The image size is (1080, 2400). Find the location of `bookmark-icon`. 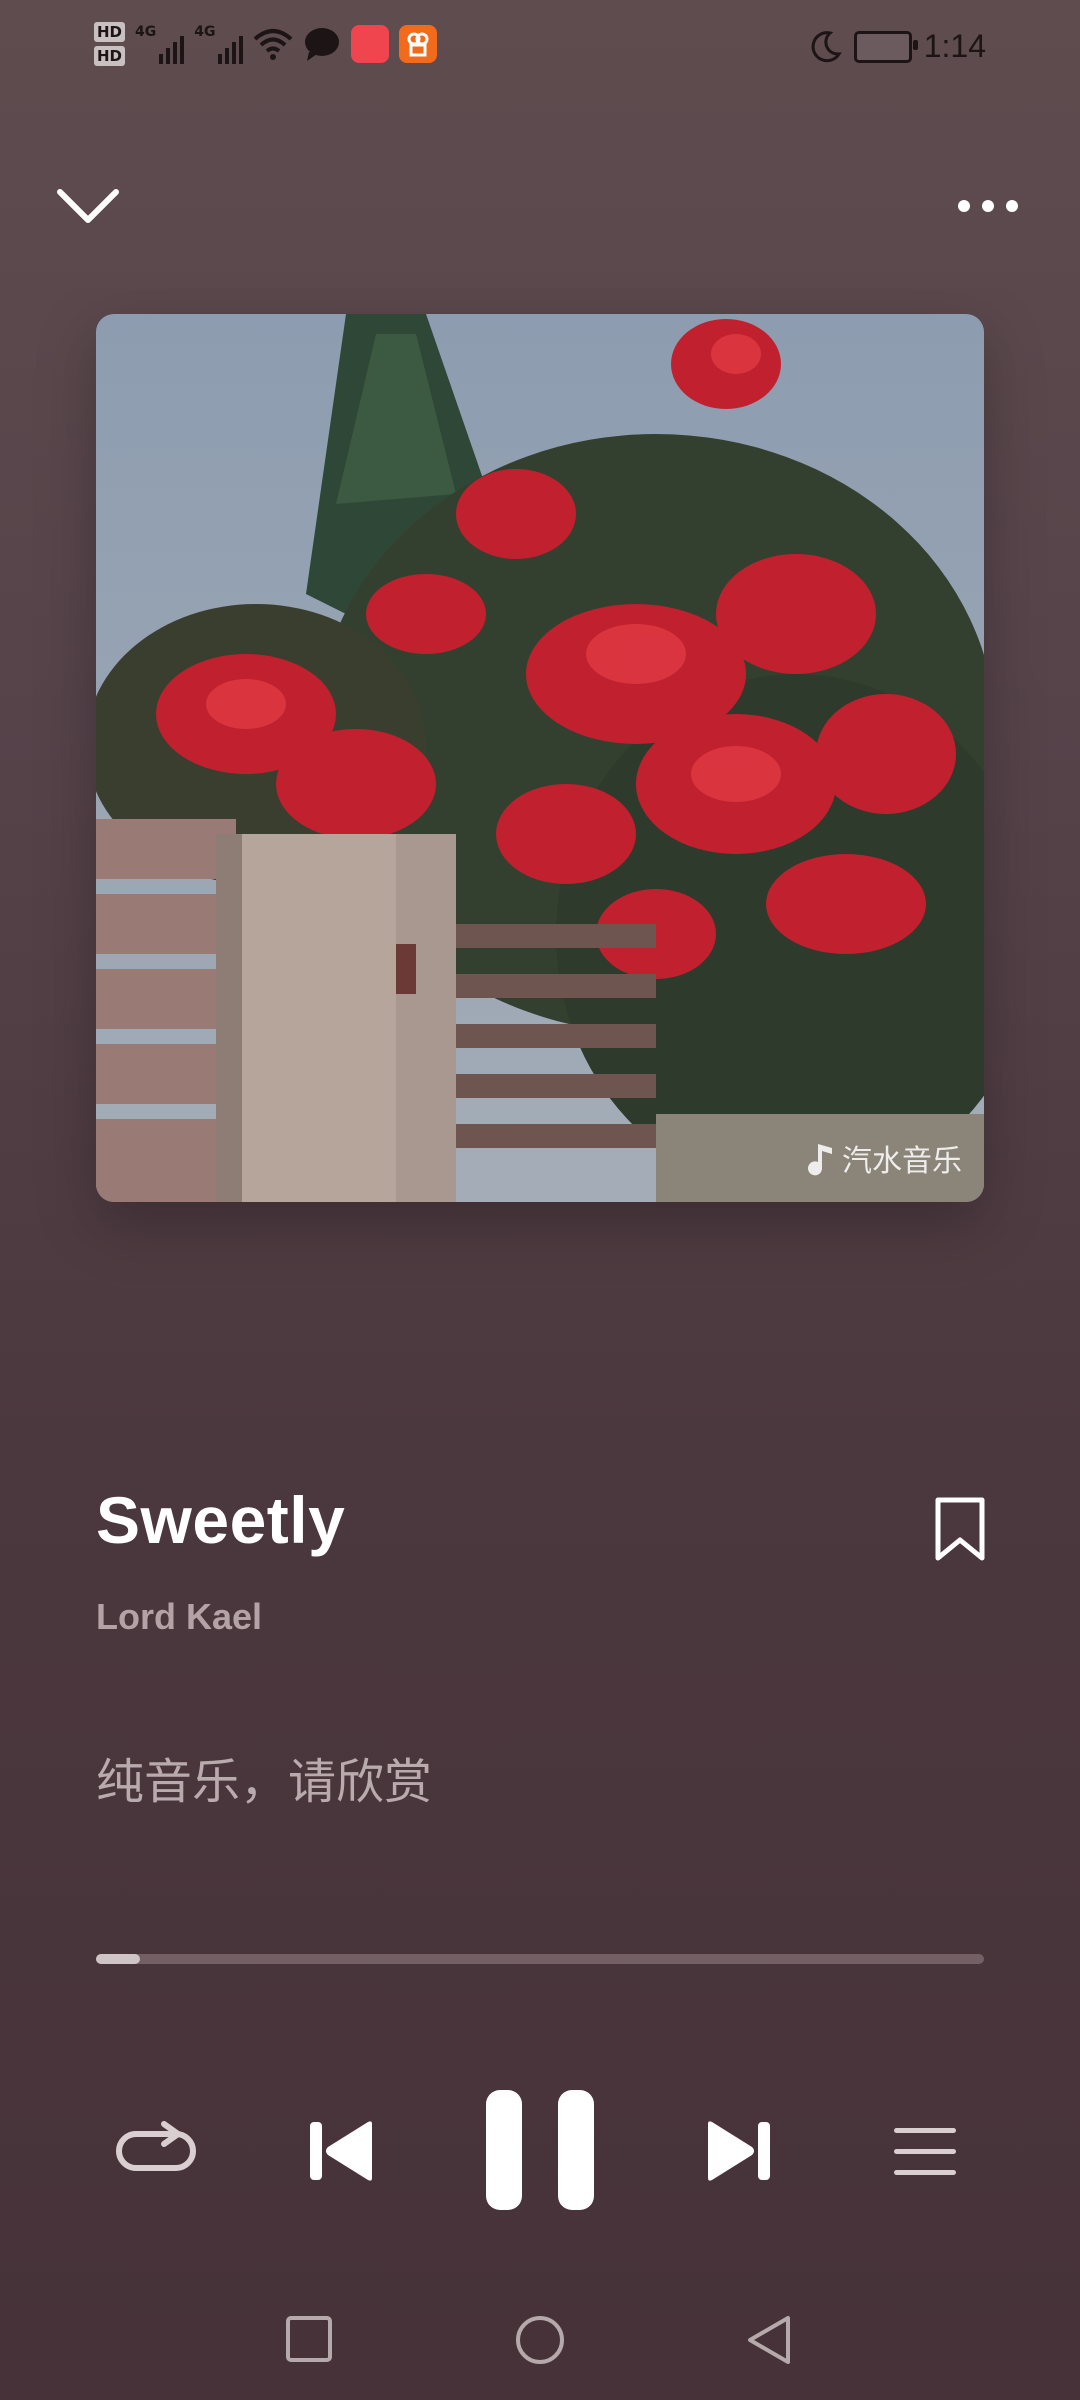

bookmark-icon is located at coordinates (960, 1529).